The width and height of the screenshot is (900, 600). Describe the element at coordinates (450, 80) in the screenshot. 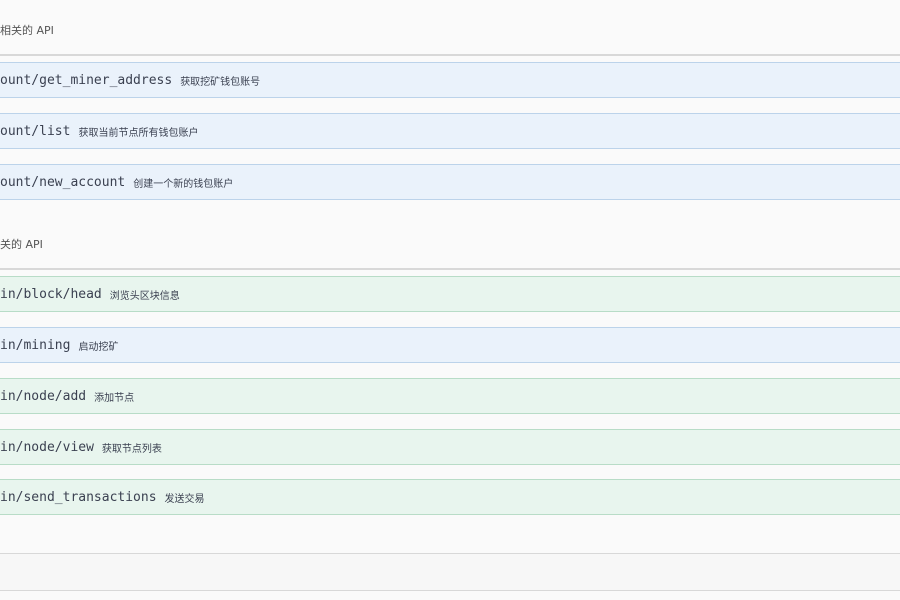

I see `endpoint-get-miner-address: ount/get_miner_address 获取挖矿钱包账号` at that location.